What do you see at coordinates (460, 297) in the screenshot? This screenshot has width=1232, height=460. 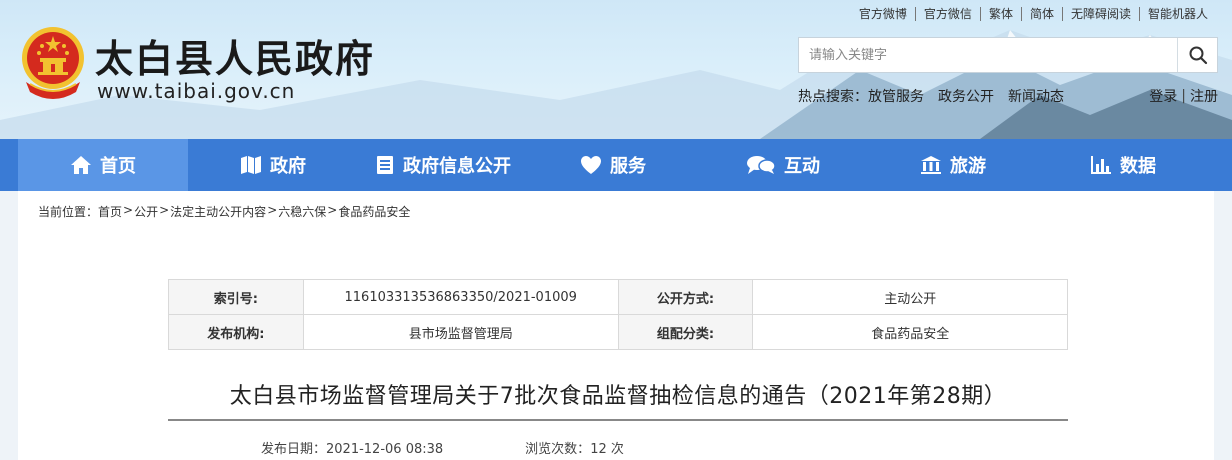 I see `index-value: 116103313536863350/2021-01009` at bounding box center [460, 297].